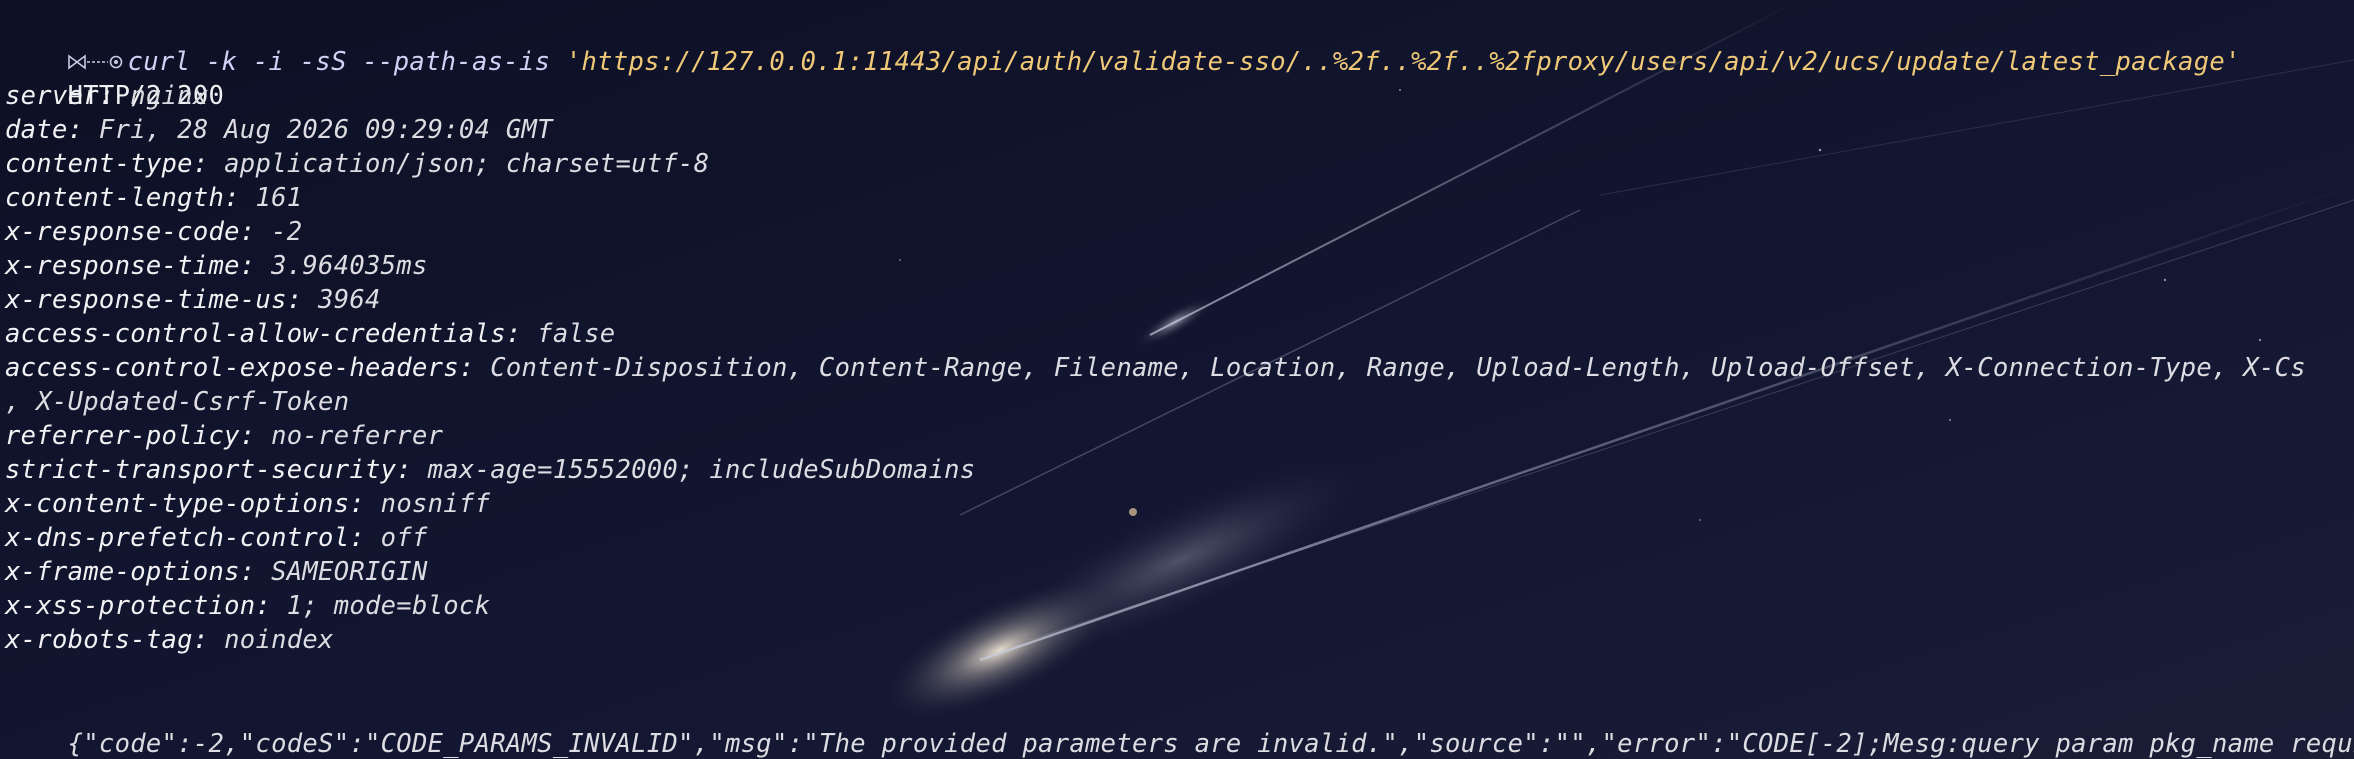 This screenshot has height=759, width=2354. Describe the element at coordinates (177, 402) in the screenshot. I see `header-value: , X-Updated-Csrf-Token` at that location.